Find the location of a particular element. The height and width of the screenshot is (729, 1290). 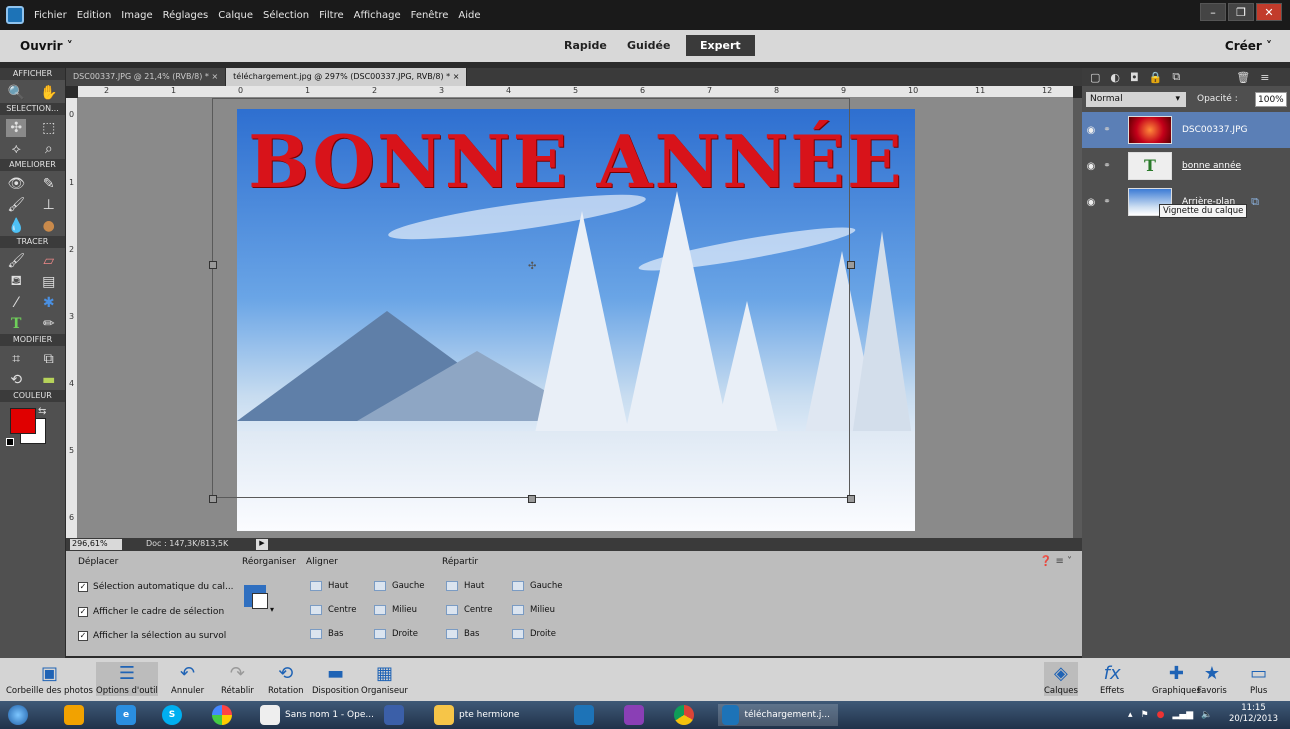

effects-button: fx Effets is located at coordinates (1112, 679).